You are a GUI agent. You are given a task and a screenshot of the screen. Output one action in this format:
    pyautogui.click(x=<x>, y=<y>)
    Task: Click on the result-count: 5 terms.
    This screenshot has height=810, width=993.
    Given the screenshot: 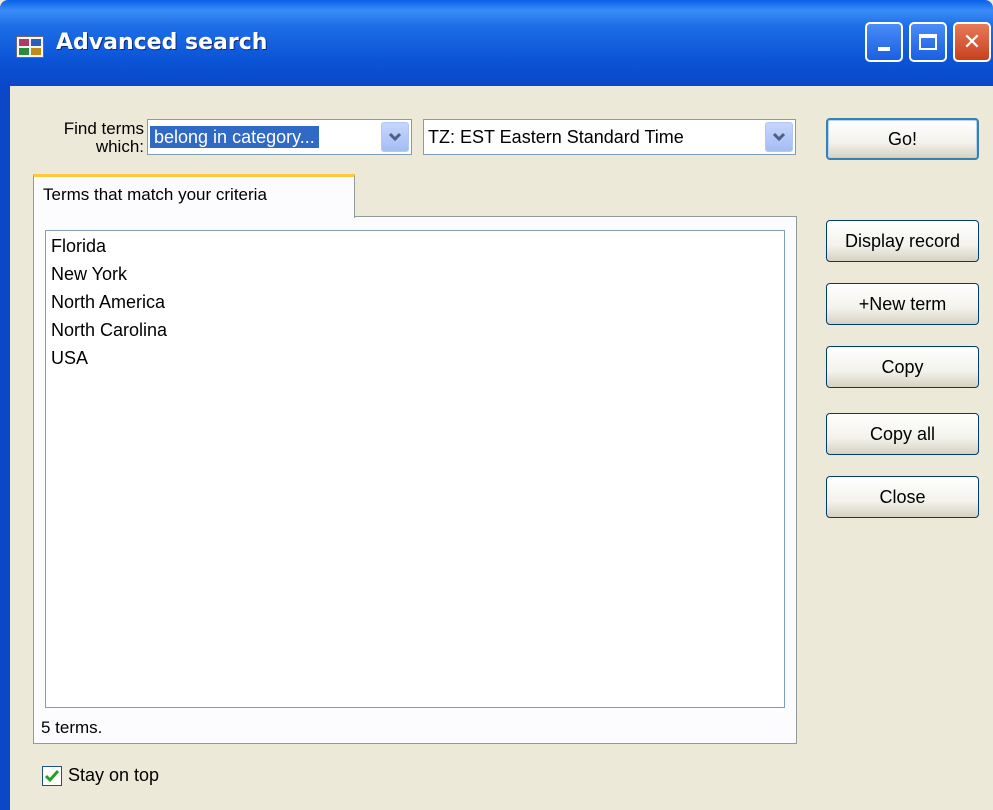 What is the action you would take?
    pyautogui.click(x=72, y=727)
    